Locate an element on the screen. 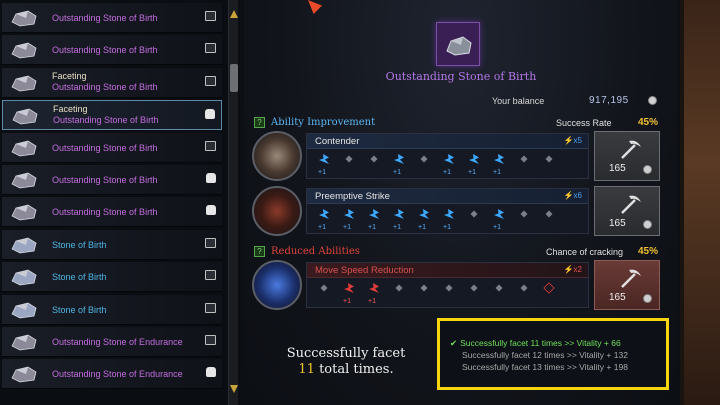 Image resolution: width=720 pixels, height=405 pixels. preemptive-strike-portrait-icon is located at coordinates (277, 211).